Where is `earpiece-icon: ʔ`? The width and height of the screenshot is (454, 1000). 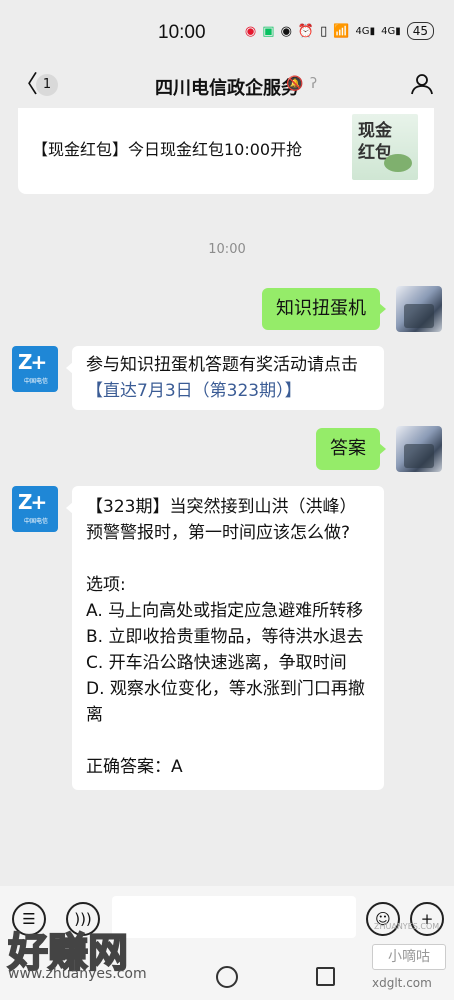
earpiece-icon: ʔ is located at coordinates (314, 84).